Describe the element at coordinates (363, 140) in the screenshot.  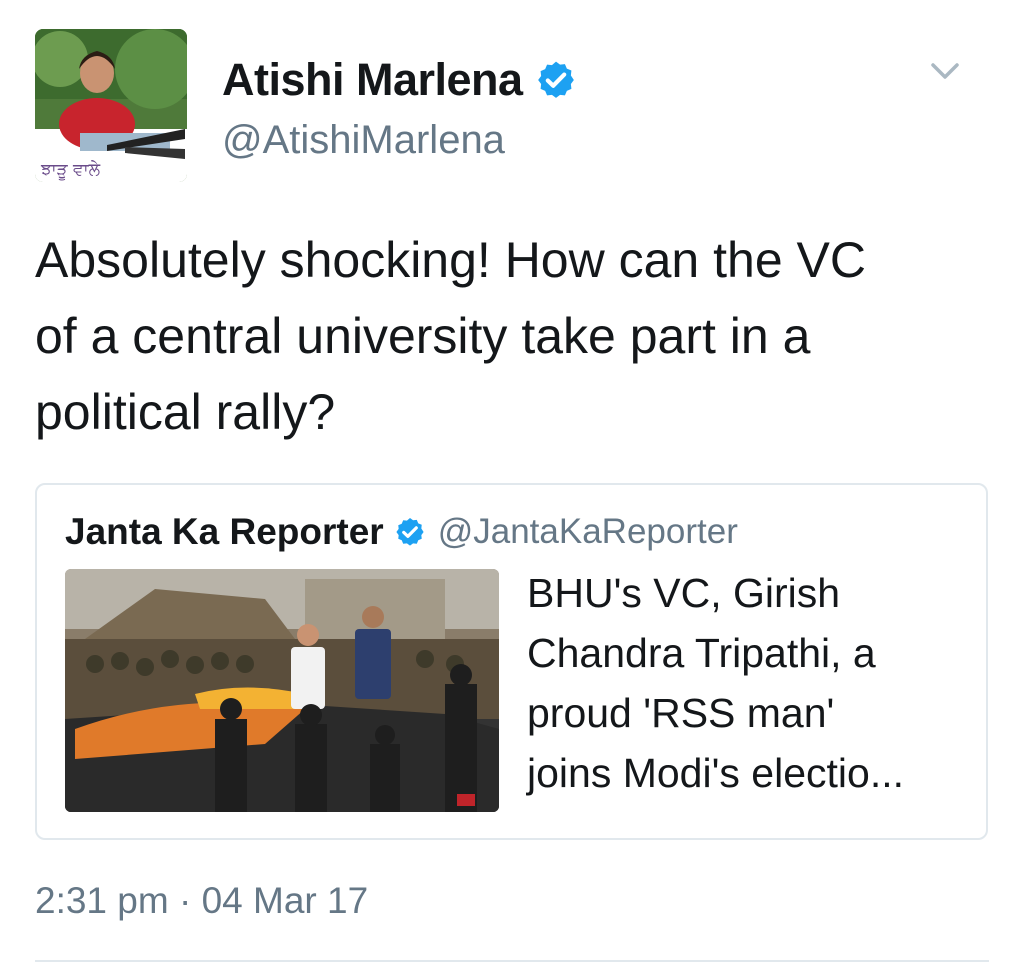
I see `author-handle: @AtishiMarlena` at that location.